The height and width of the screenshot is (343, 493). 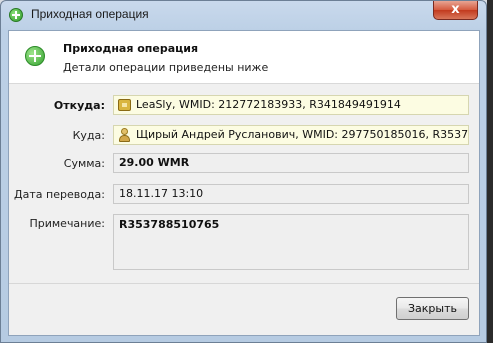 What do you see at coordinates (79, 105) in the screenshot?
I see `from-label: Откуда:` at bounding box center [79, 105].